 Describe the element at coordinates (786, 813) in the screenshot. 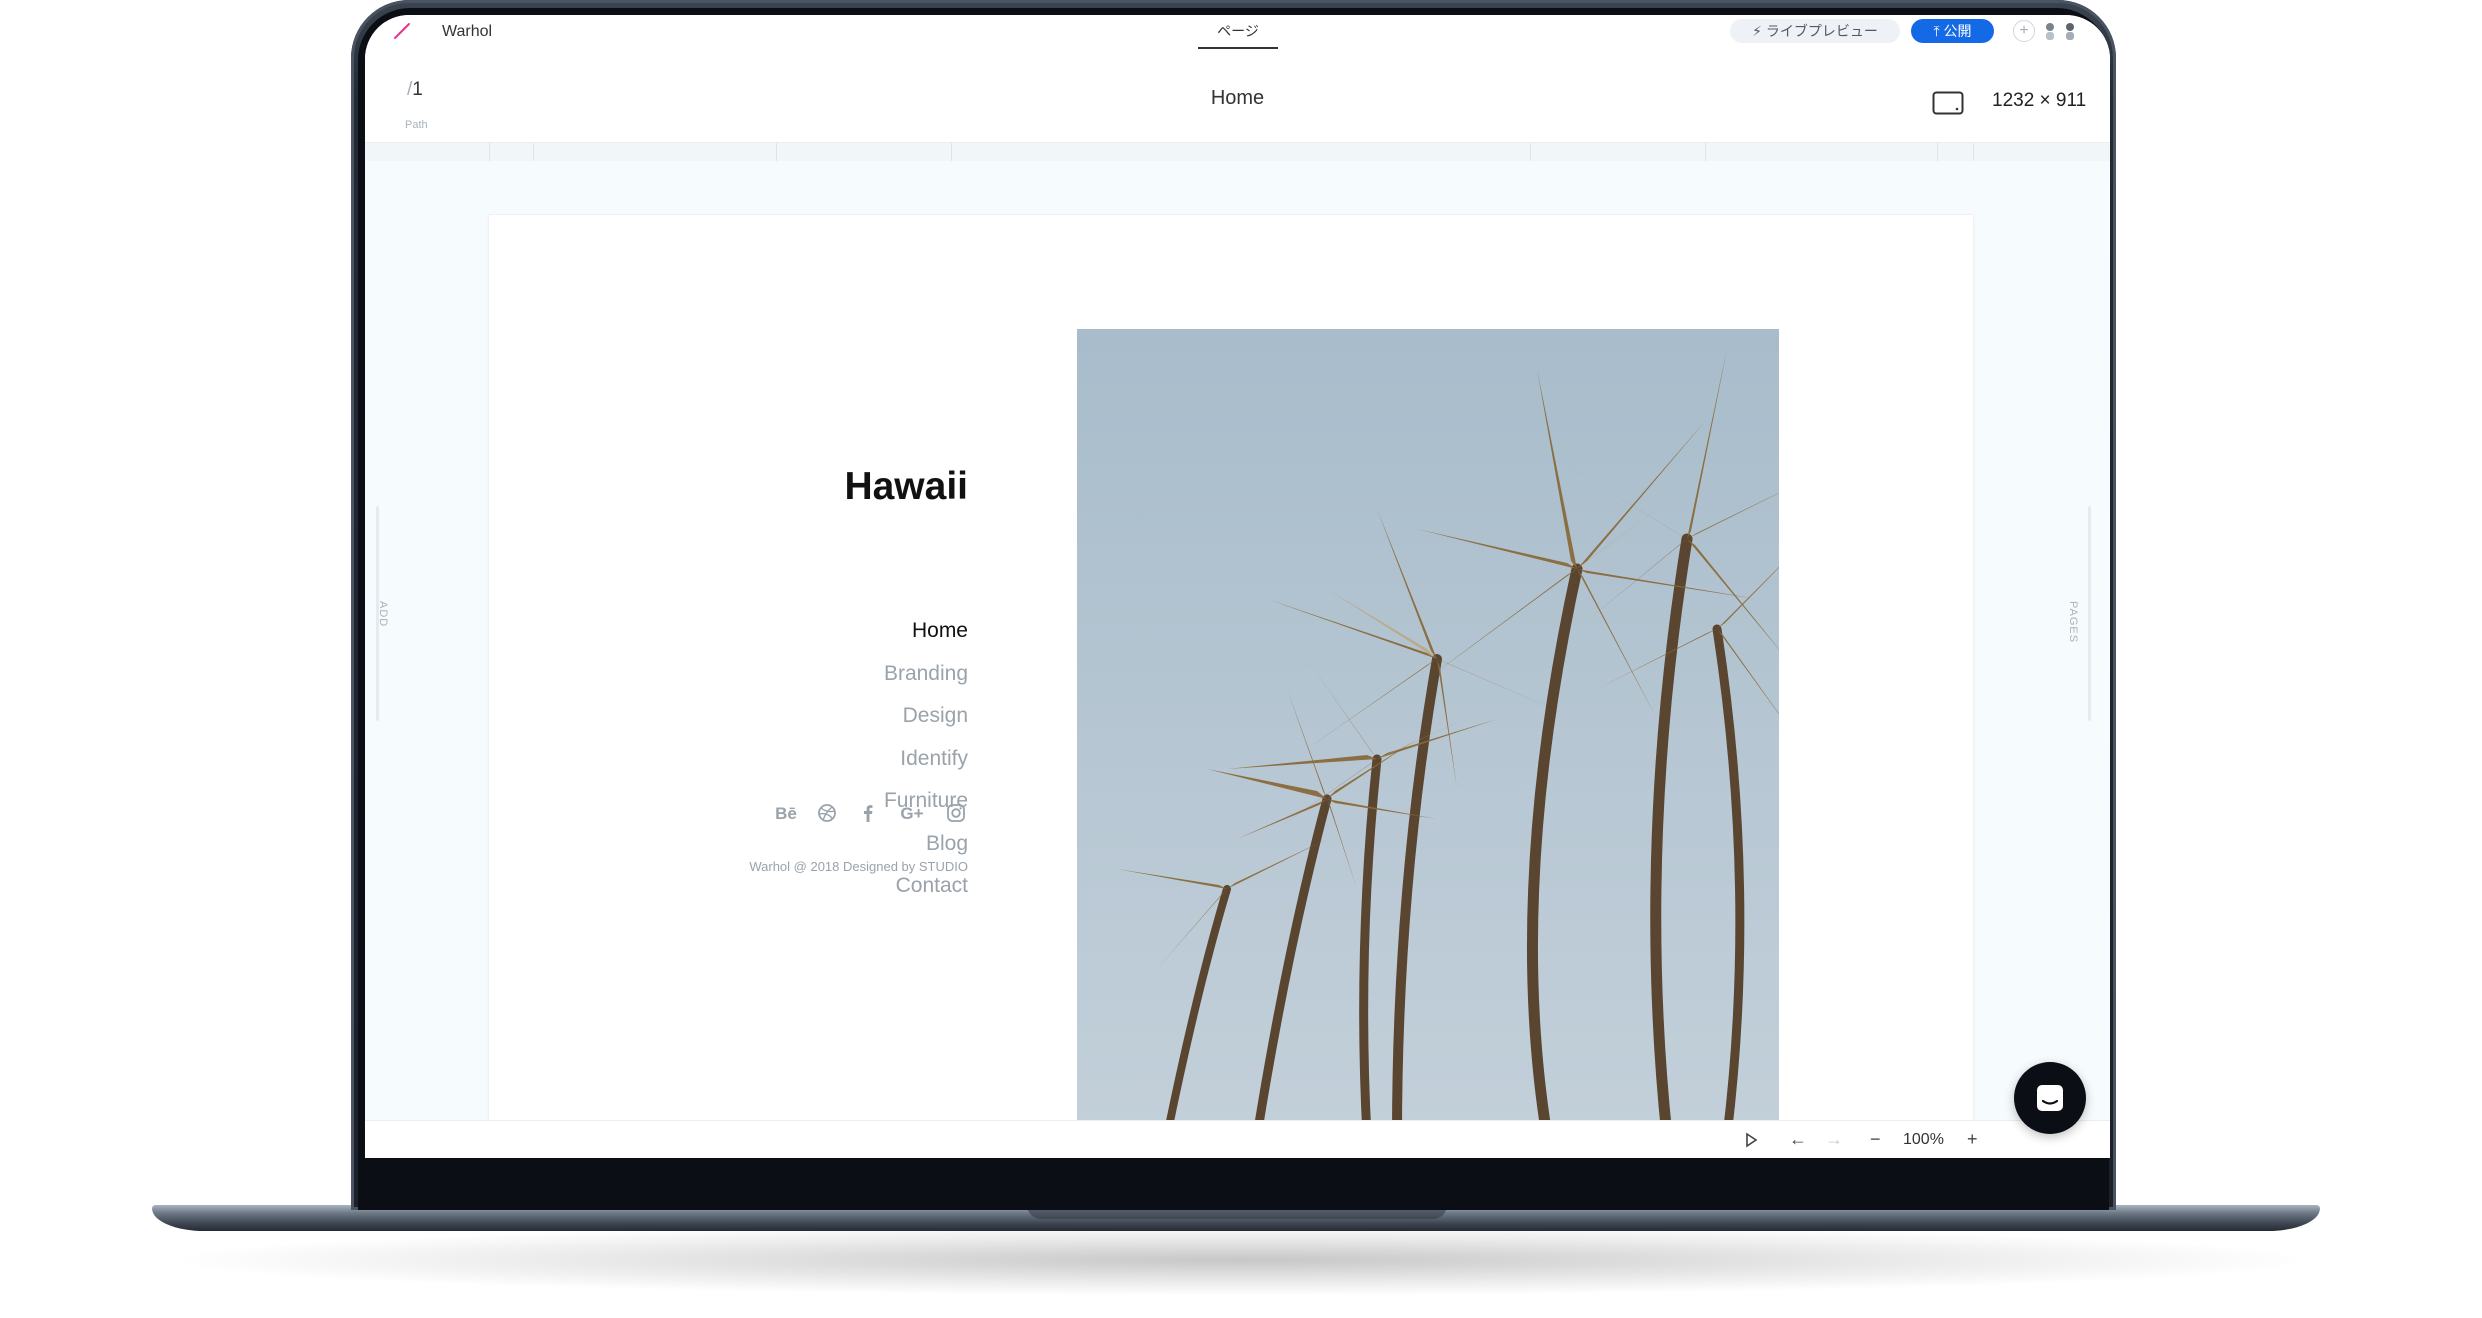

I see `behance-icon: Bē` at that location.